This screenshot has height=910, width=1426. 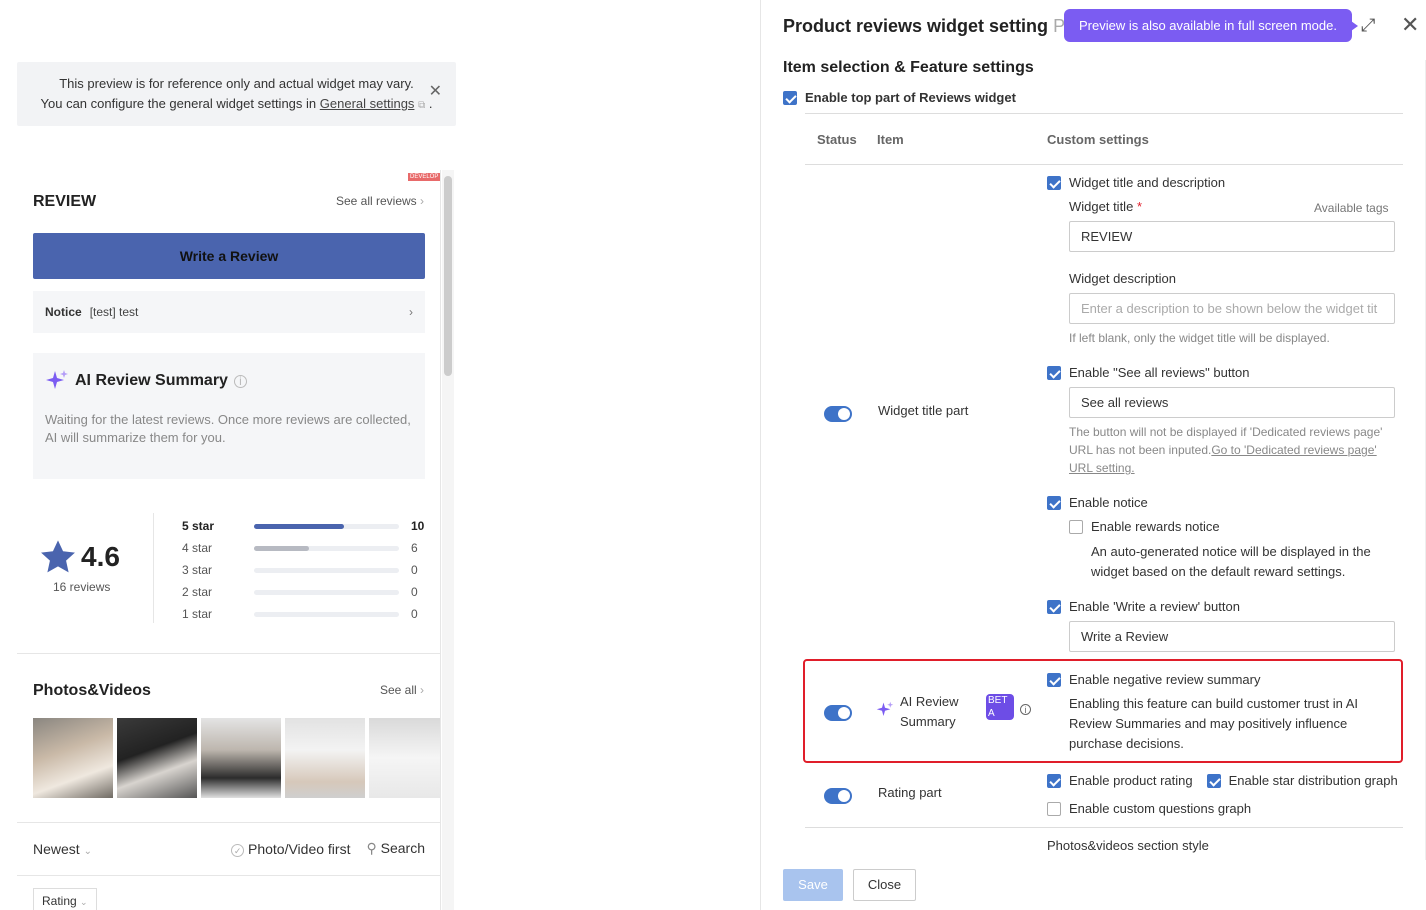 I want to click on ai-item-line2: Summary, so click(x=928, y=721).